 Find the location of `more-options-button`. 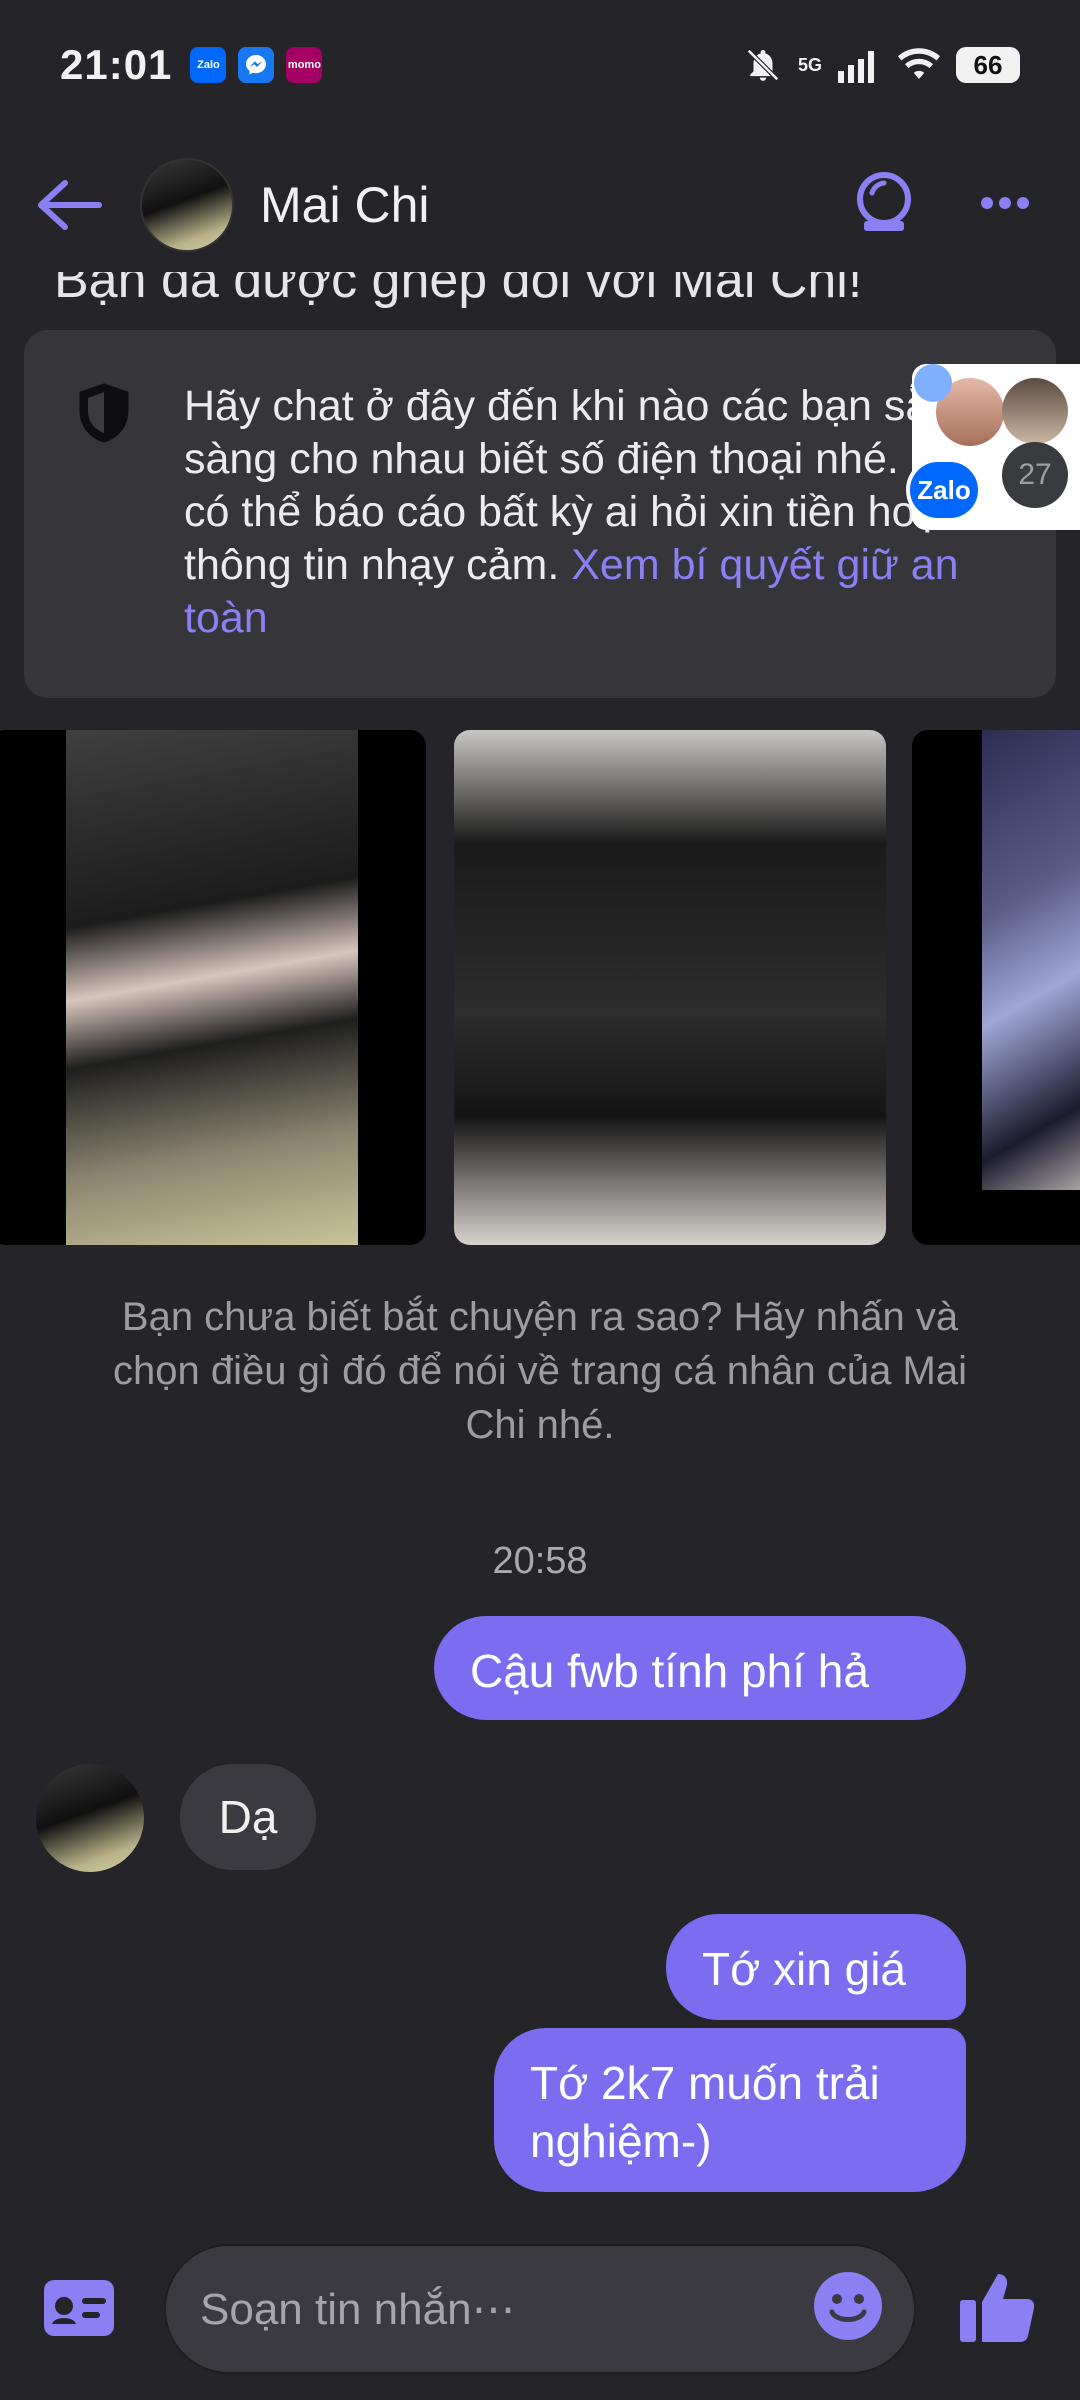

more-options-button is located at coordinates (1005, 205).